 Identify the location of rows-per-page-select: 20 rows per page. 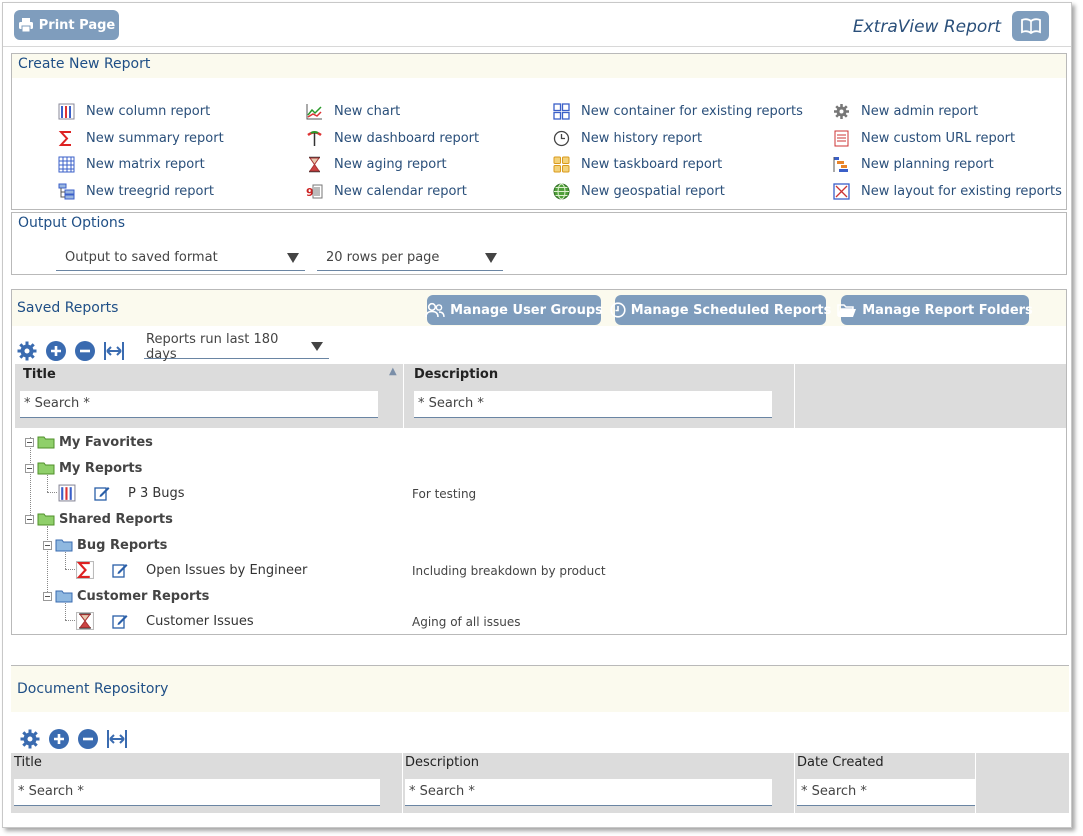
(410, 258).